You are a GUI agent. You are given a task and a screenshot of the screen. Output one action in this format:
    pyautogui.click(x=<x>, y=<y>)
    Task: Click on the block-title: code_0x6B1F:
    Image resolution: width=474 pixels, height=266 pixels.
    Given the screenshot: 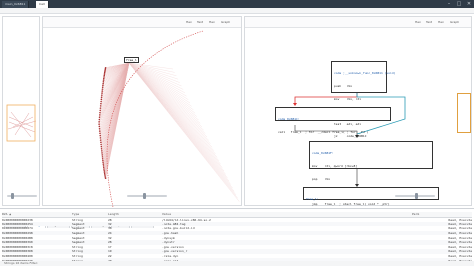 What is the action you would take?
    pyautogui.click(x=323, y=153)
    